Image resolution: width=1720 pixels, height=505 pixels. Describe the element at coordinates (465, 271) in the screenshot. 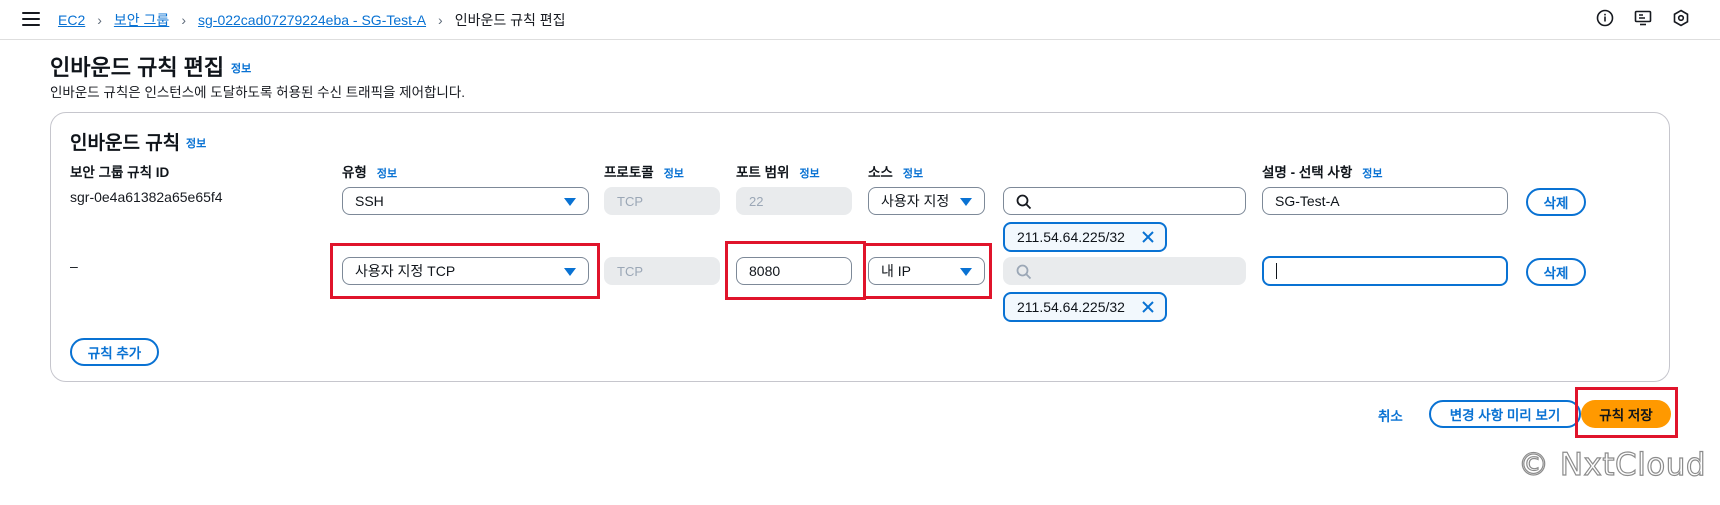

I see `type-select: 사용자 지정 TCP` at that location.